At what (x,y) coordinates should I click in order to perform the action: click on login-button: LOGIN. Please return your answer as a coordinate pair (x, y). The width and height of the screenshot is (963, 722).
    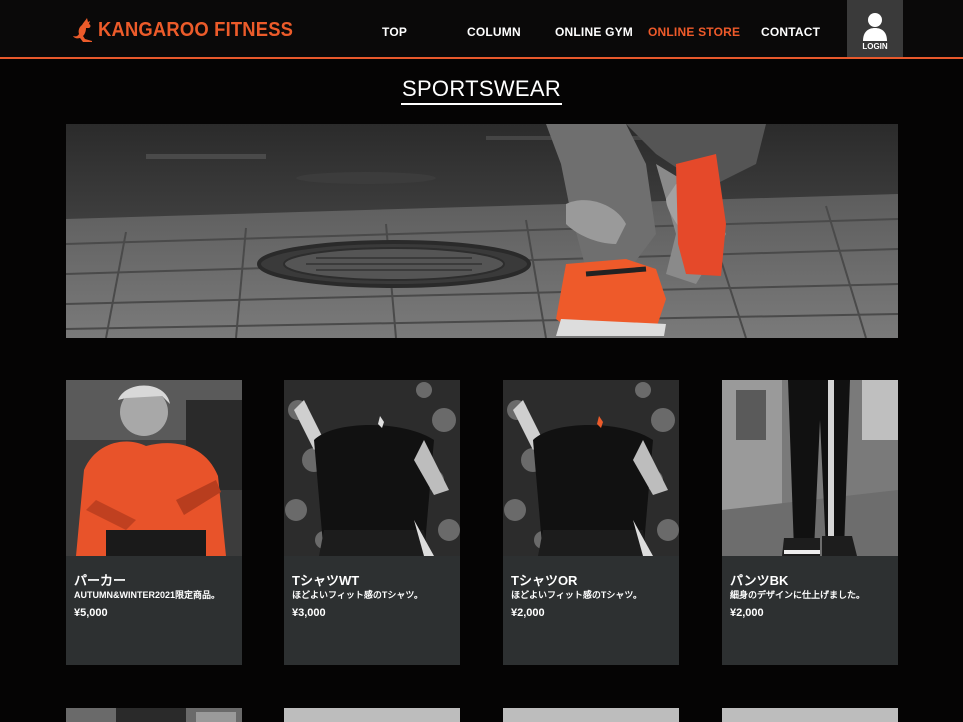
    Looking at the image, I should click on (875, 28).